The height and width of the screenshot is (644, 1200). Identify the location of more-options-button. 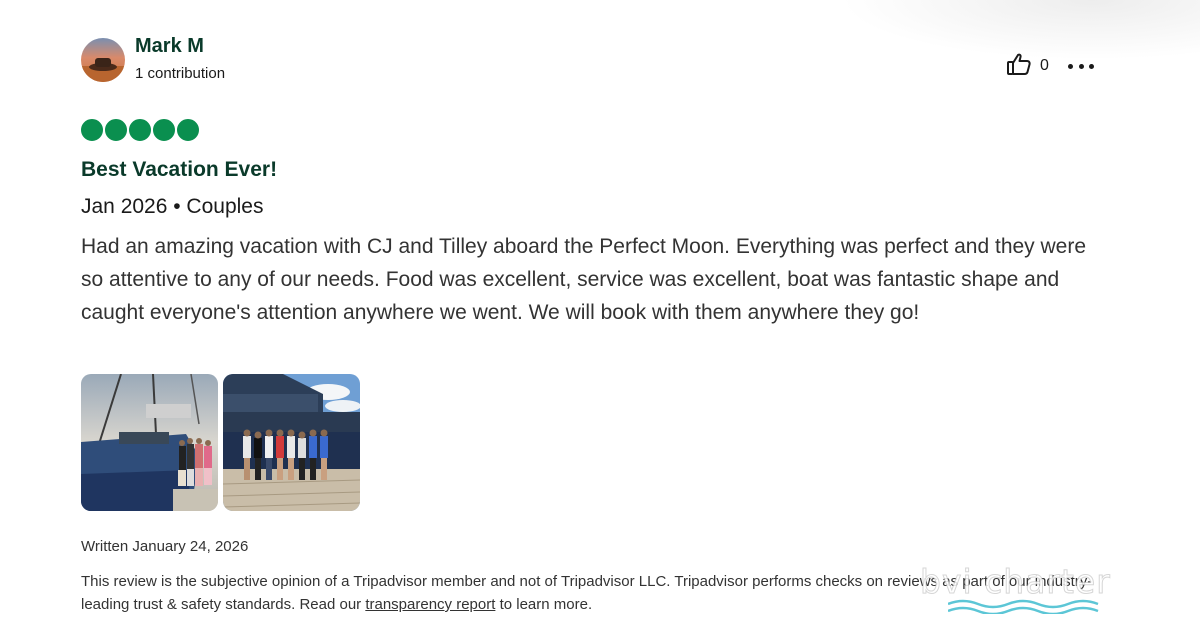
(1081, 66).